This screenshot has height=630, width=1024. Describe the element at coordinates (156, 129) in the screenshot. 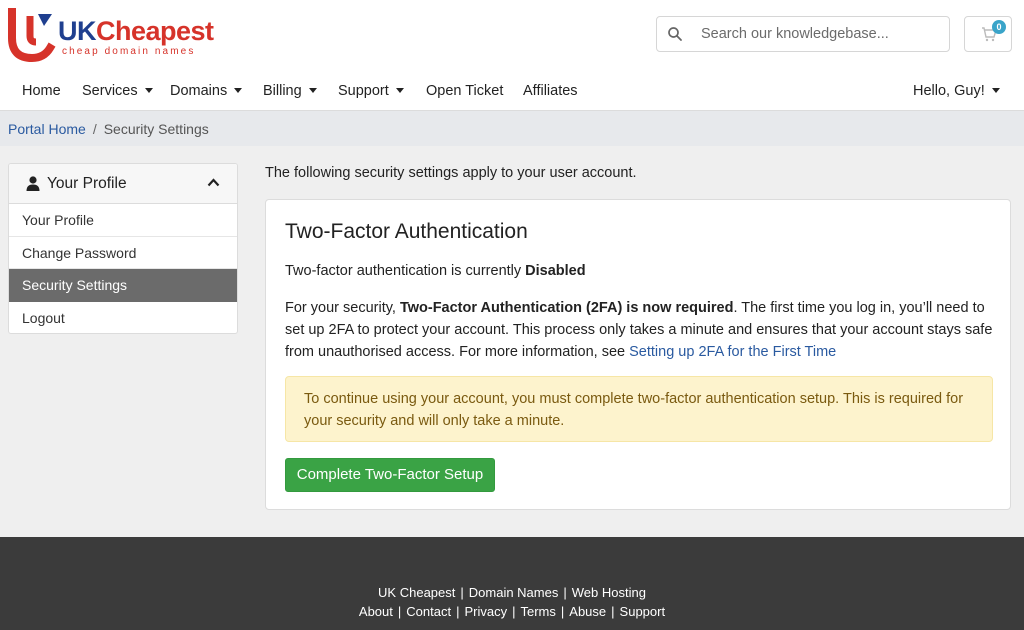

I see `breadcrumb-current: Security Settings` at that location.